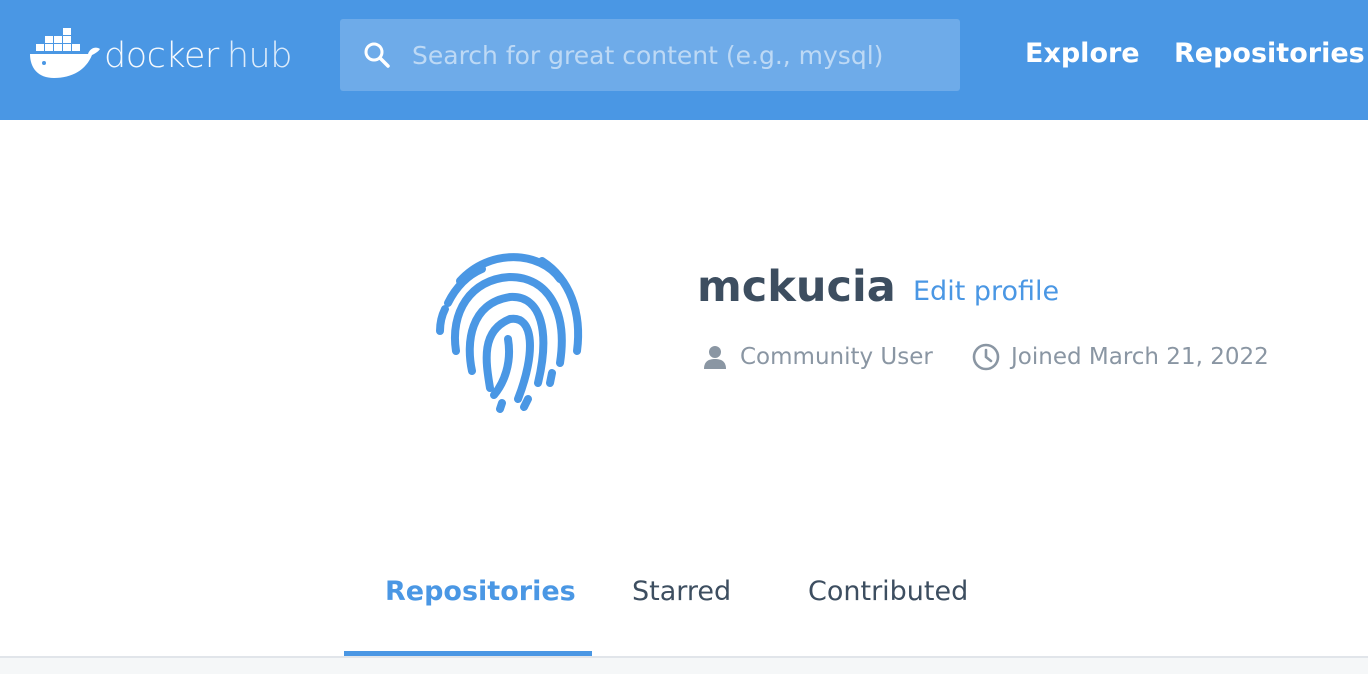  I want to click on user-type: Community User, so click(816, 357).